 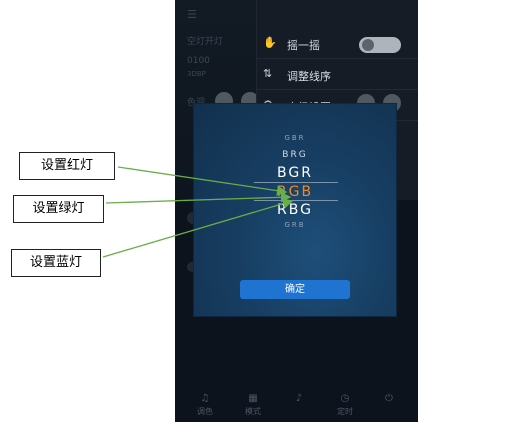 What do you see at coordinates (198, 198) in the screenshot?
I see `arrow-green` at bounding box center [198, 198].